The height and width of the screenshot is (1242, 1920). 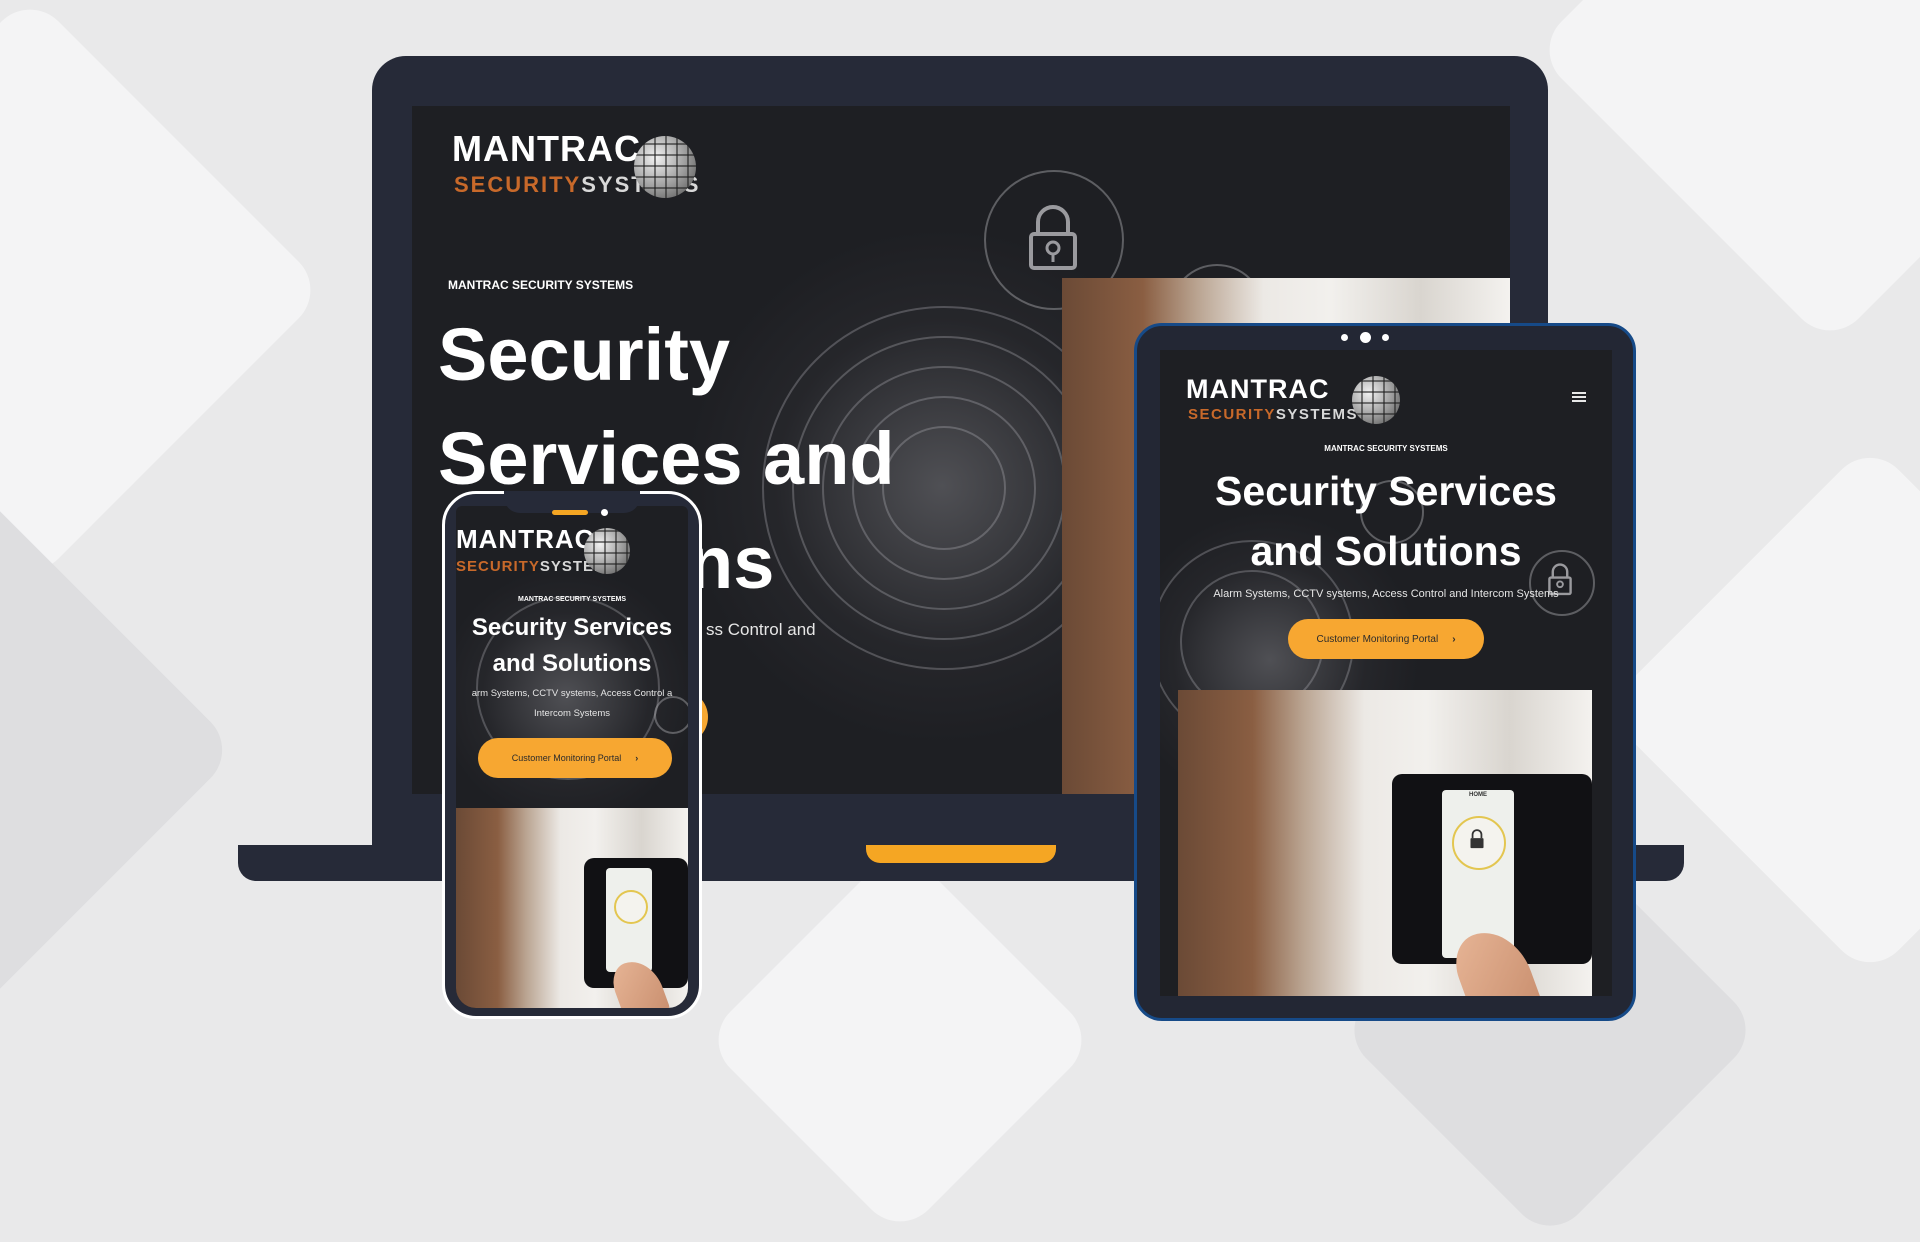 What do you see at coordinates (604, 512) in the screenshot?
I see `phone-camera` at bounding box center [604, 512].